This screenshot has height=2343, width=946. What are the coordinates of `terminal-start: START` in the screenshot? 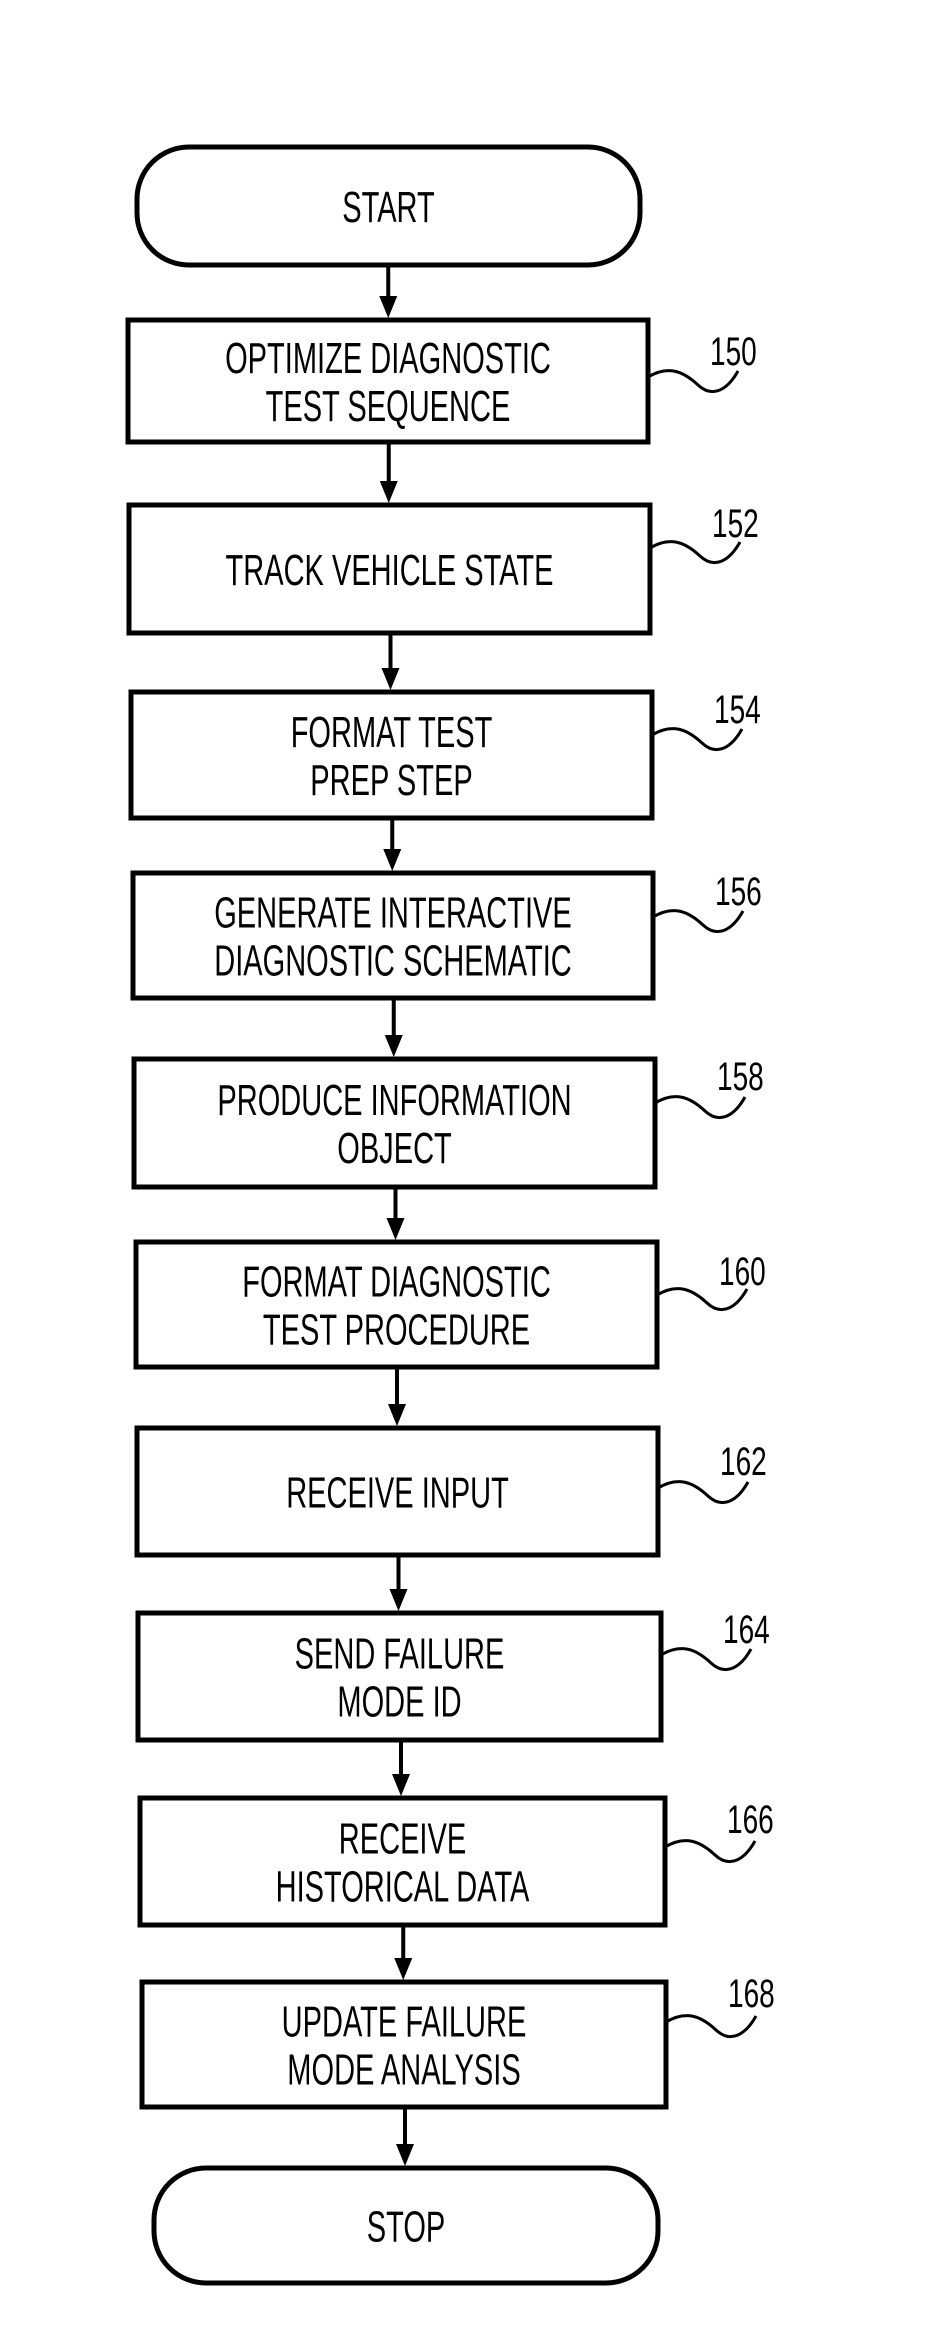 It's located at (388, 206).